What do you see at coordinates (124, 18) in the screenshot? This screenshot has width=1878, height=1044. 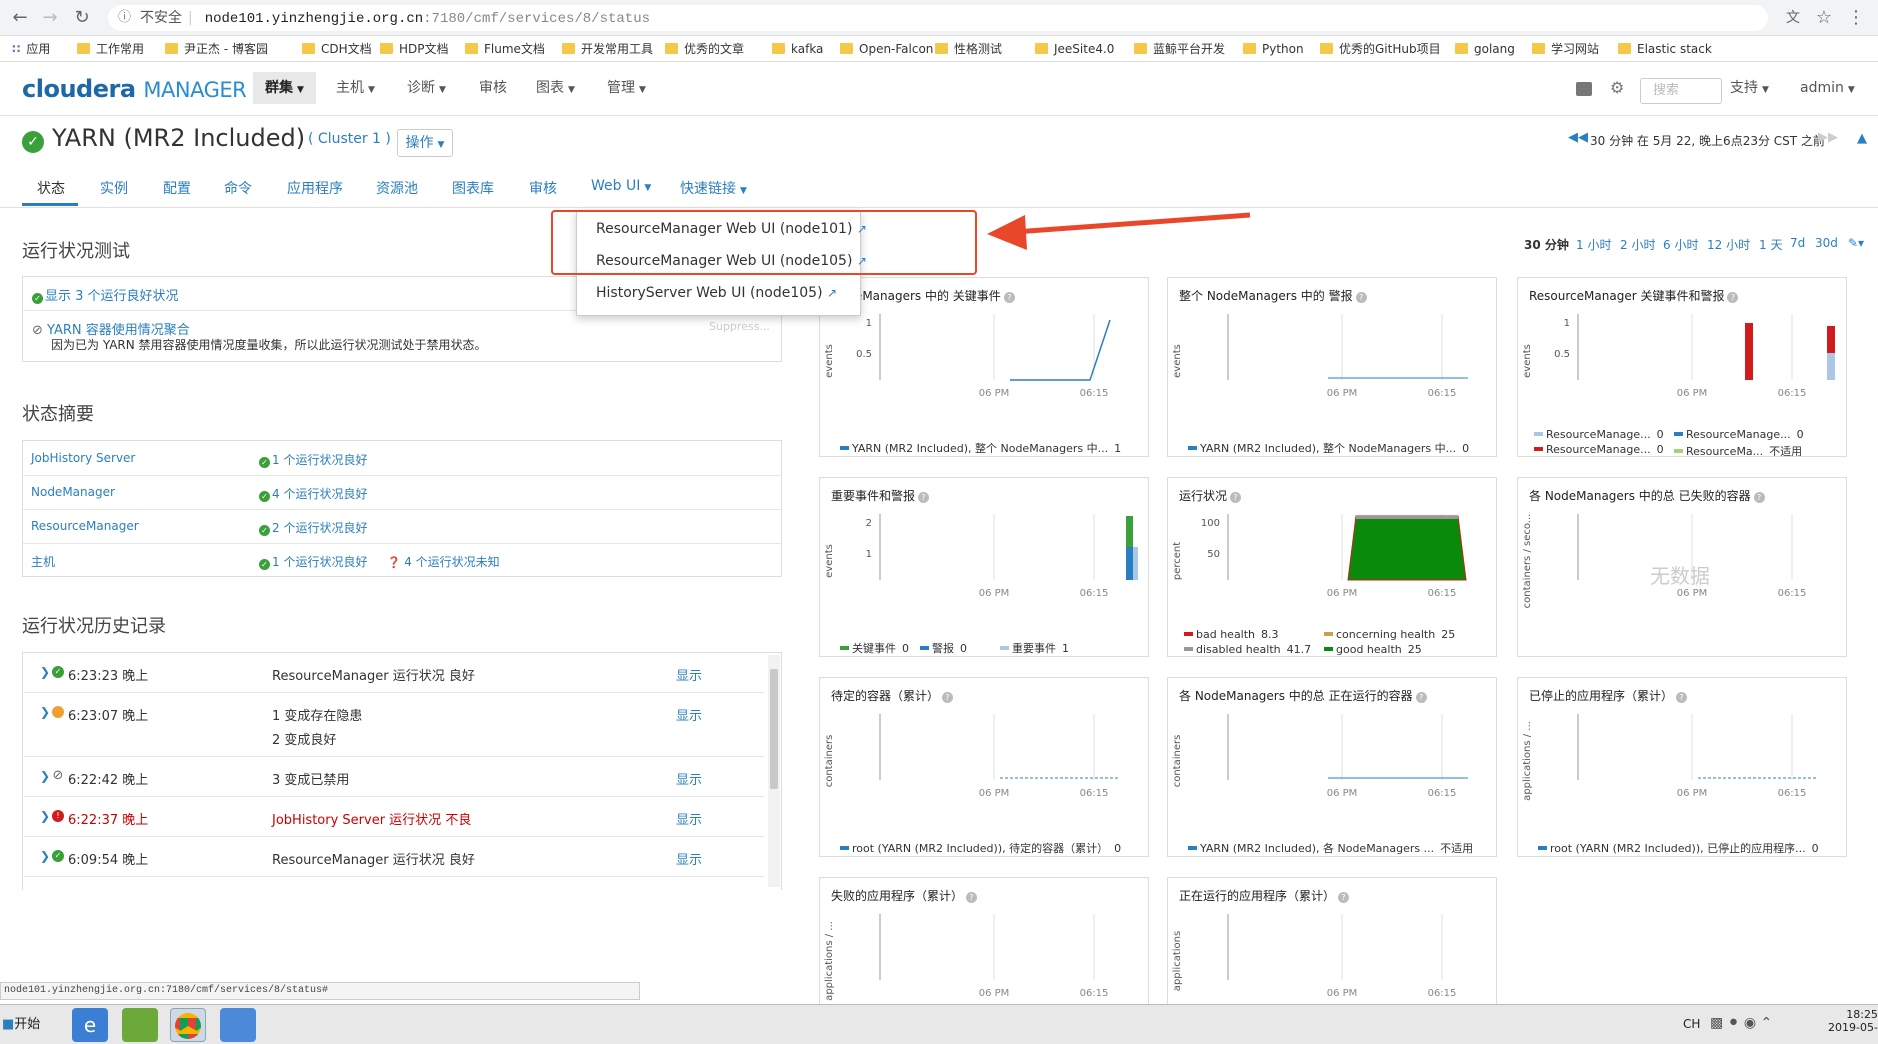 I see `info-icon: ⓘ` at bounding box center [124, 18].